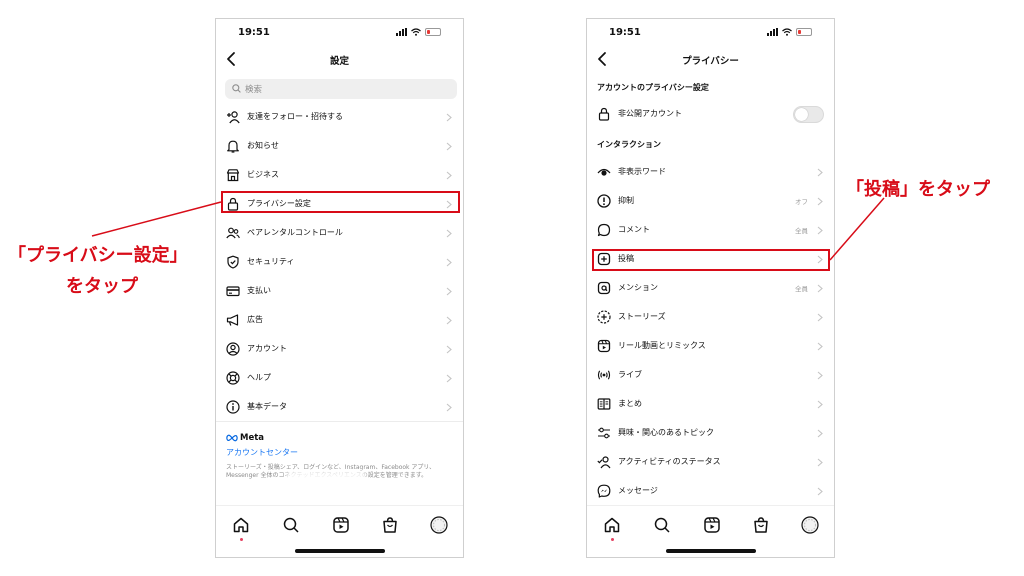 The image size is (1024, 576). I want to click on annotation-tap-posts: 「投稿」をタップ, so click(918, 189).